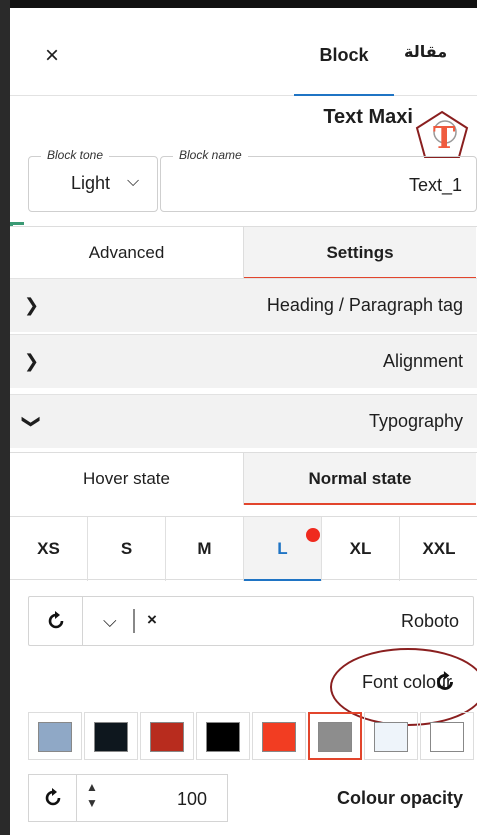 Image resolution: width=477 pixels, height=835 pixels. Describe the element at coordinates (134, 621) in the screenshot. I see `separator` at that location.